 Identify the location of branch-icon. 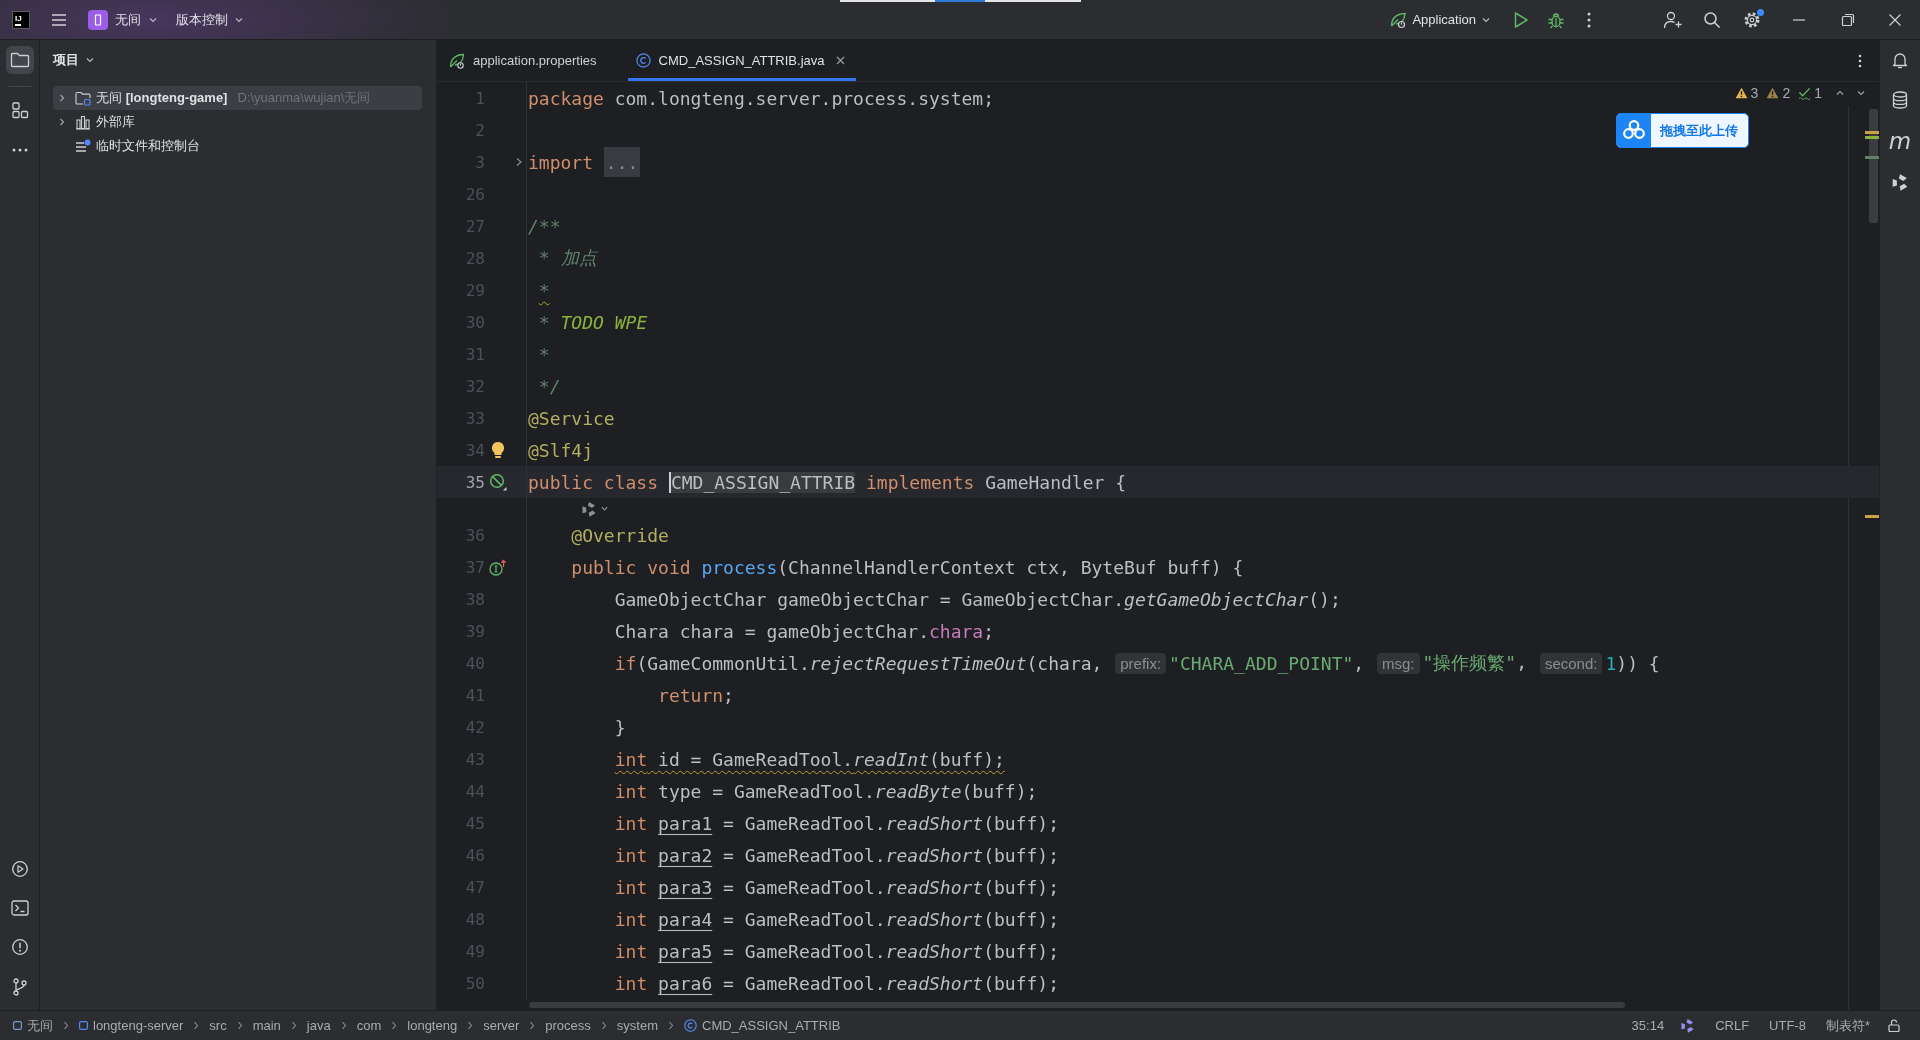
(19, 987).